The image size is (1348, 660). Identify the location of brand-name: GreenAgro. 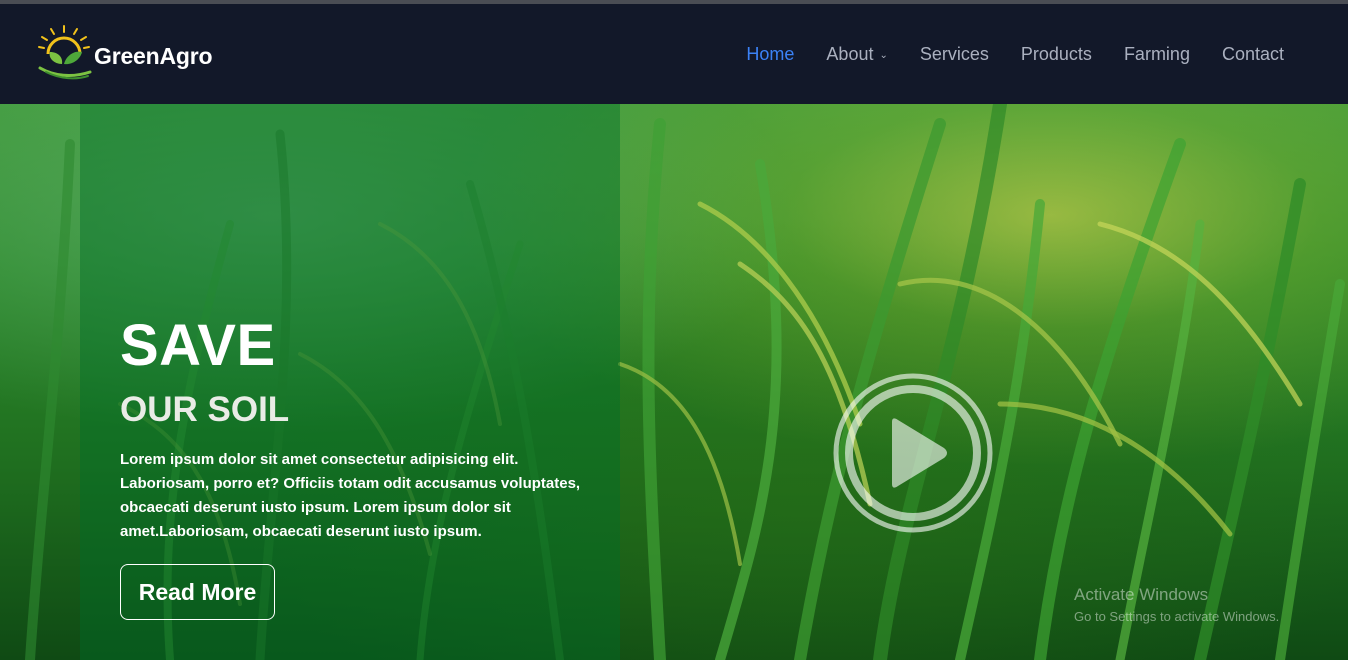
(153, 55).